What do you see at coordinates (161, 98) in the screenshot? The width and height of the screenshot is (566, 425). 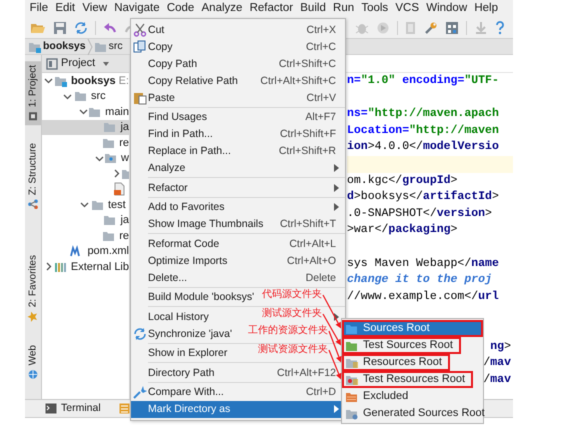 I see `menu-item: Paste` at bounding box center [161, 98].